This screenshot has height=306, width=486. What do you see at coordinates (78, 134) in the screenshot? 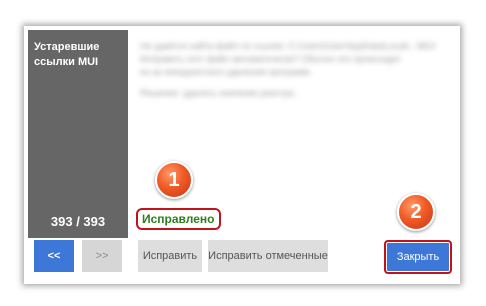
I see `sidebar-panel: Устаревшие ссылки MUI 393 / 393` at bounding box center [78, 134].